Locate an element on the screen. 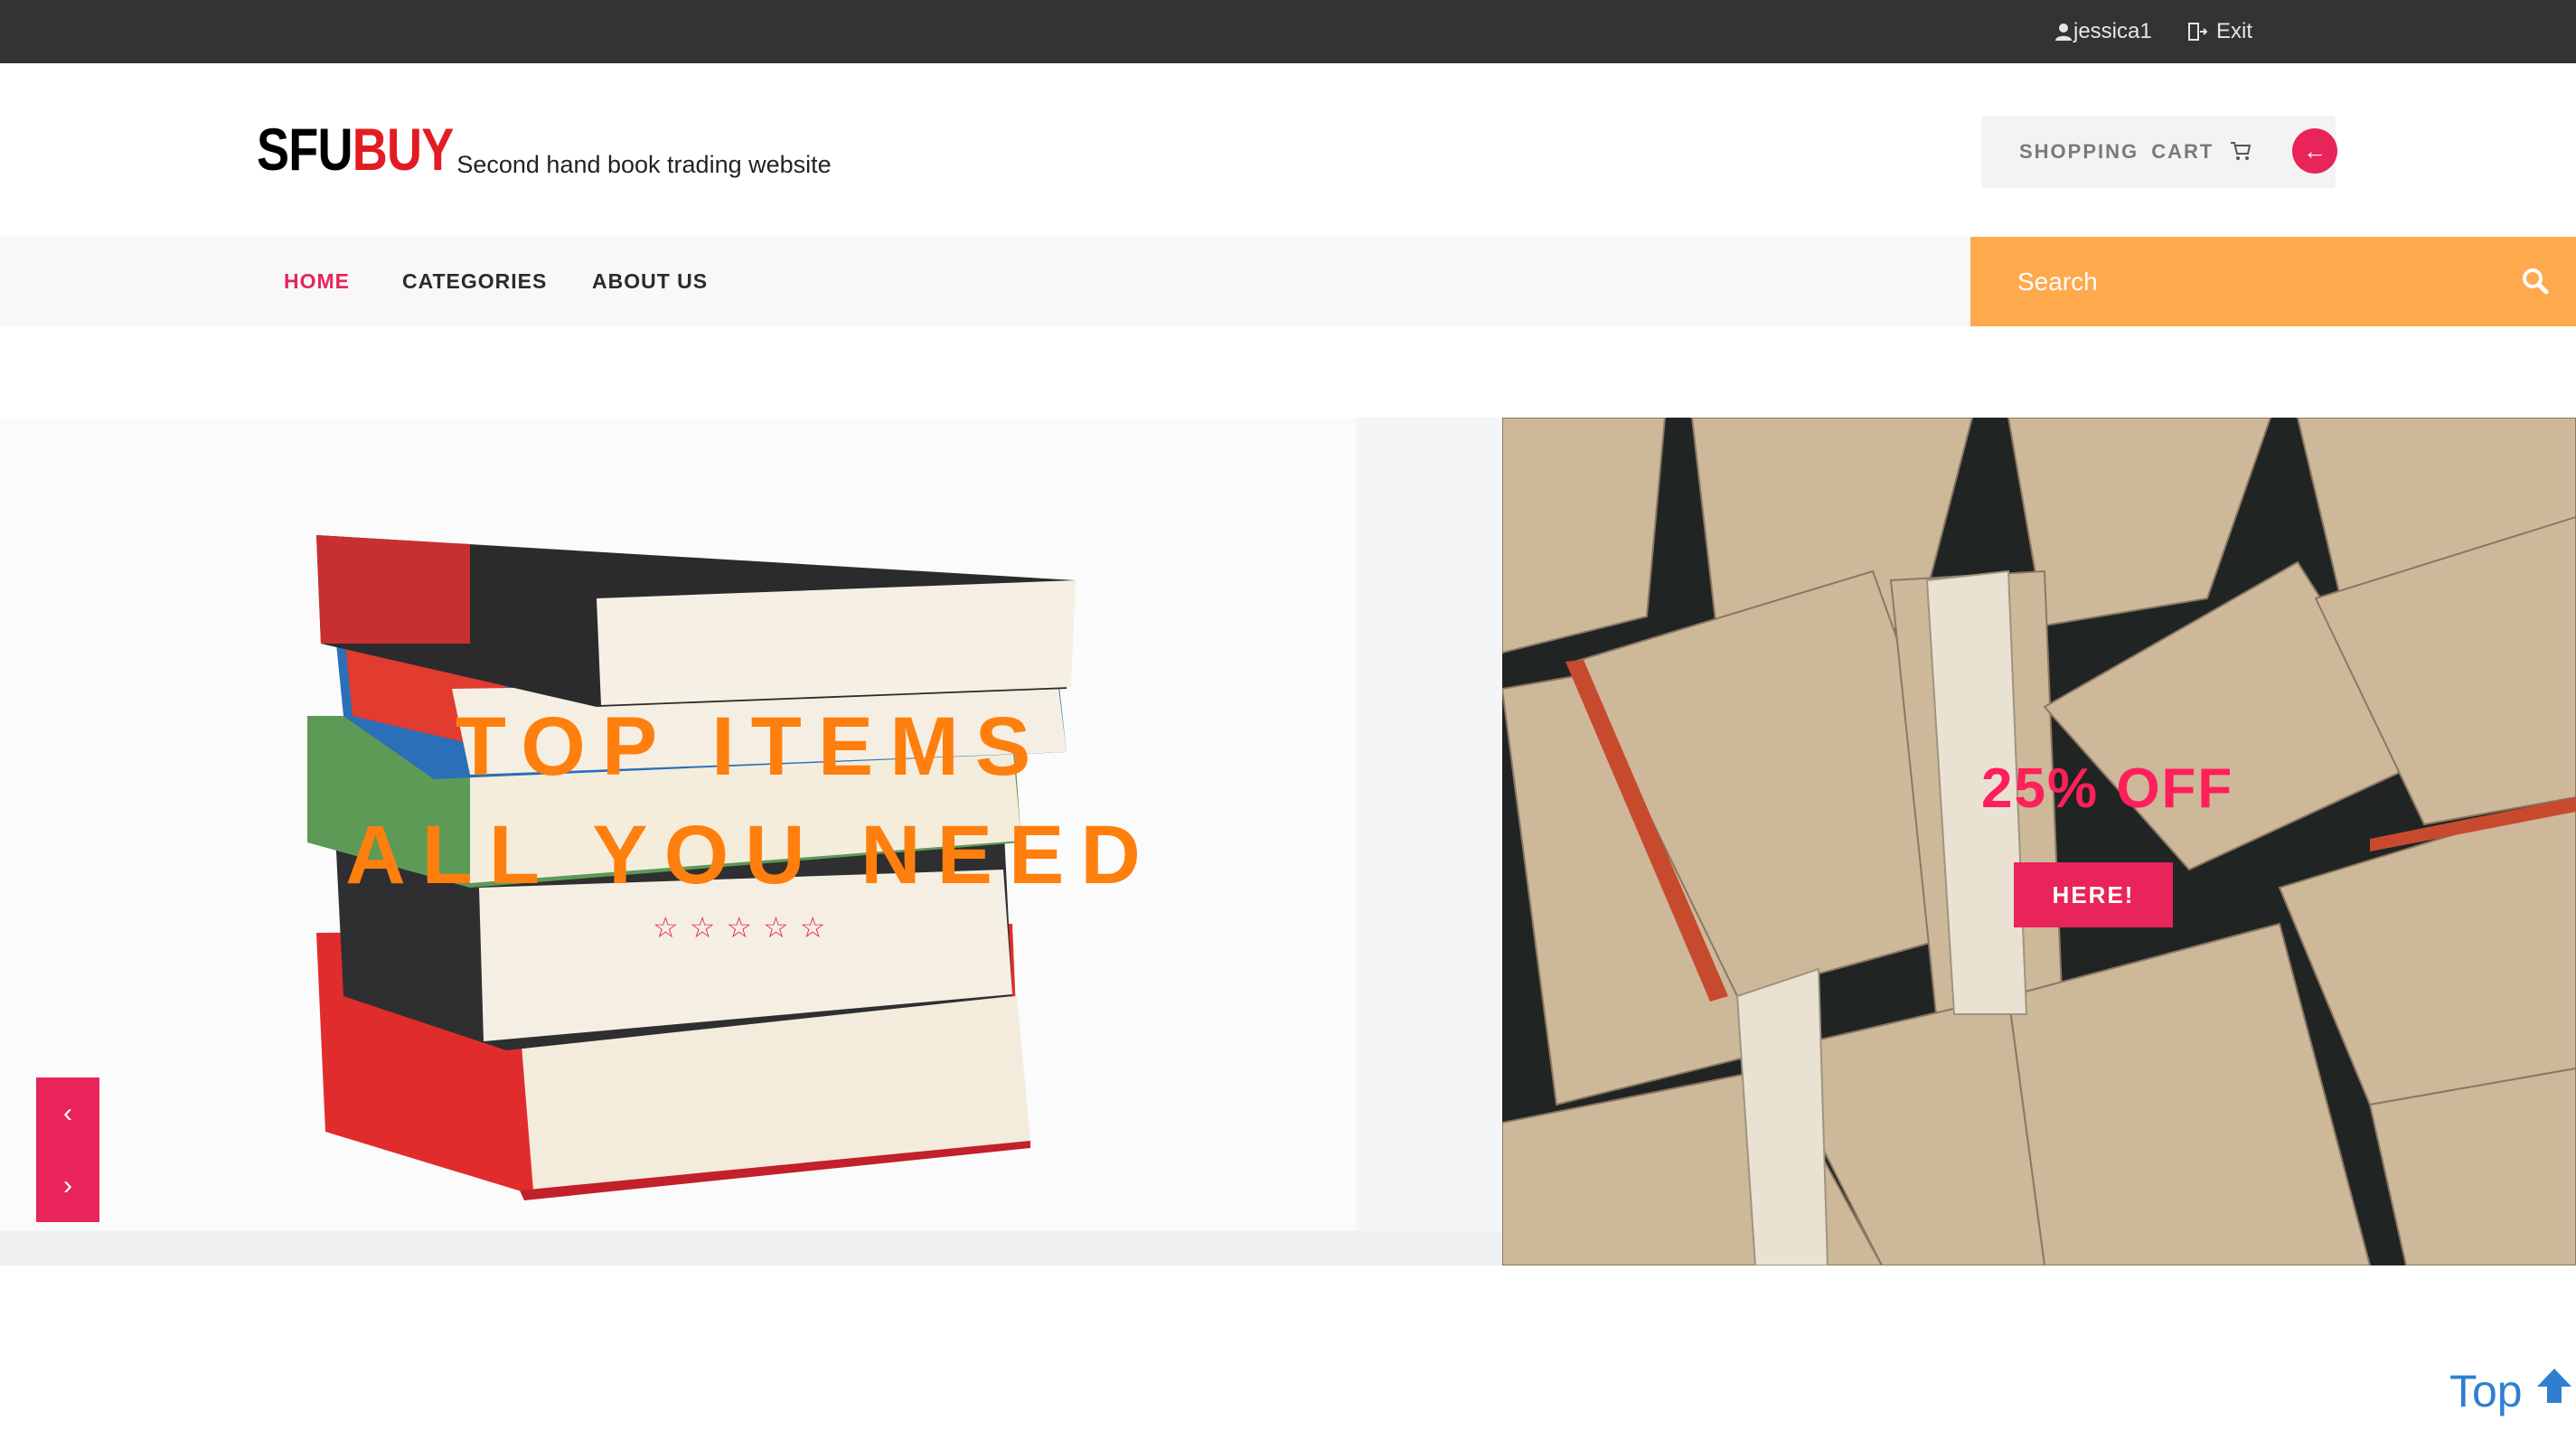 This screenshot has height=1430, width=2576. search-bar is located at coordinates (2273, 282).